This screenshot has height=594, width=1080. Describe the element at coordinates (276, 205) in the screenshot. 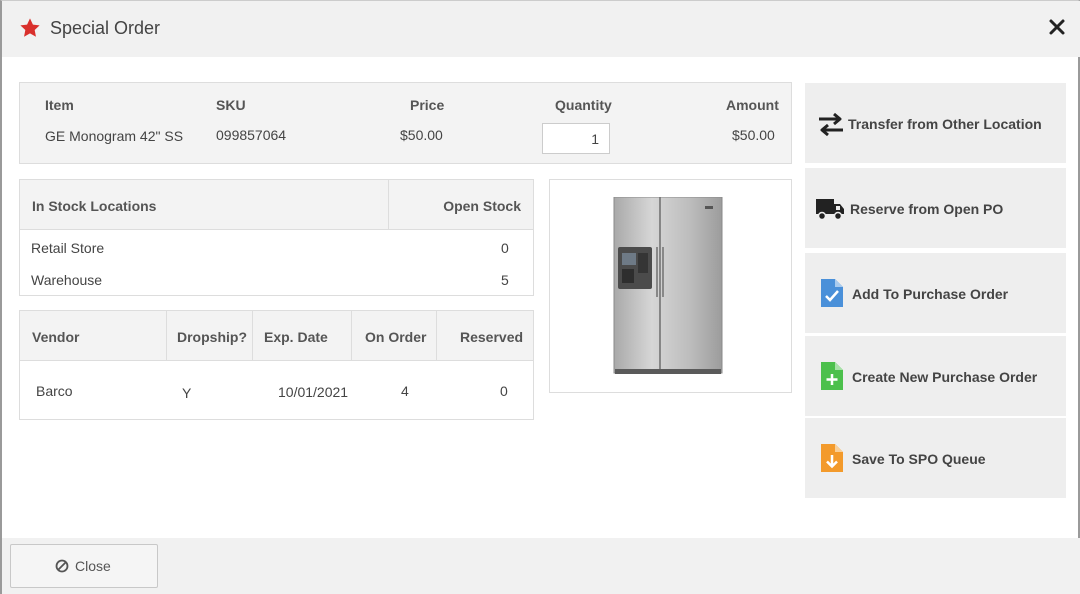

I see `stock-table-header: In Stock Locations Open Stock` at that location.